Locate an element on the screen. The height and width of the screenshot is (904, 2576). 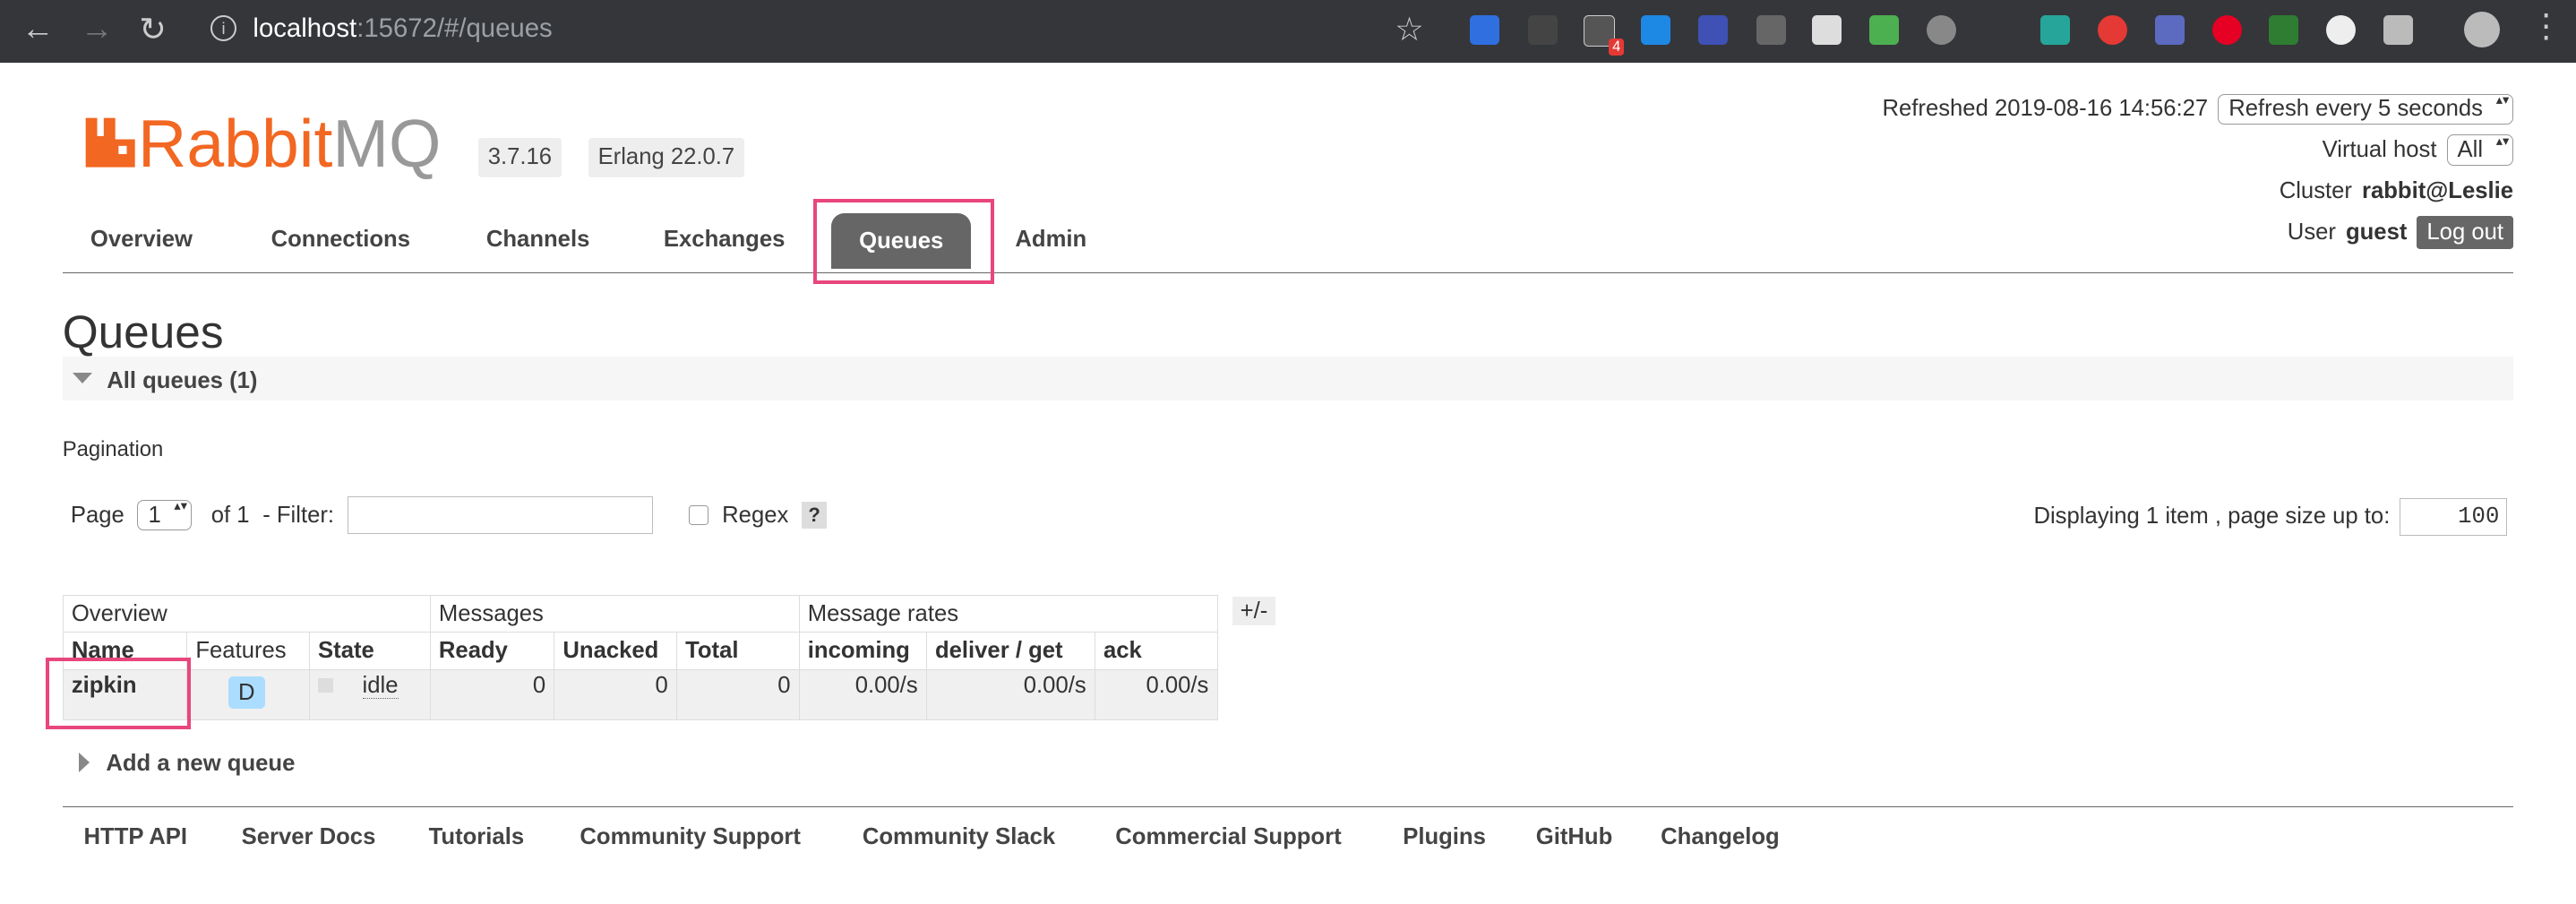
group-message-rates: Message rates is located at coordinates (1008, 613).